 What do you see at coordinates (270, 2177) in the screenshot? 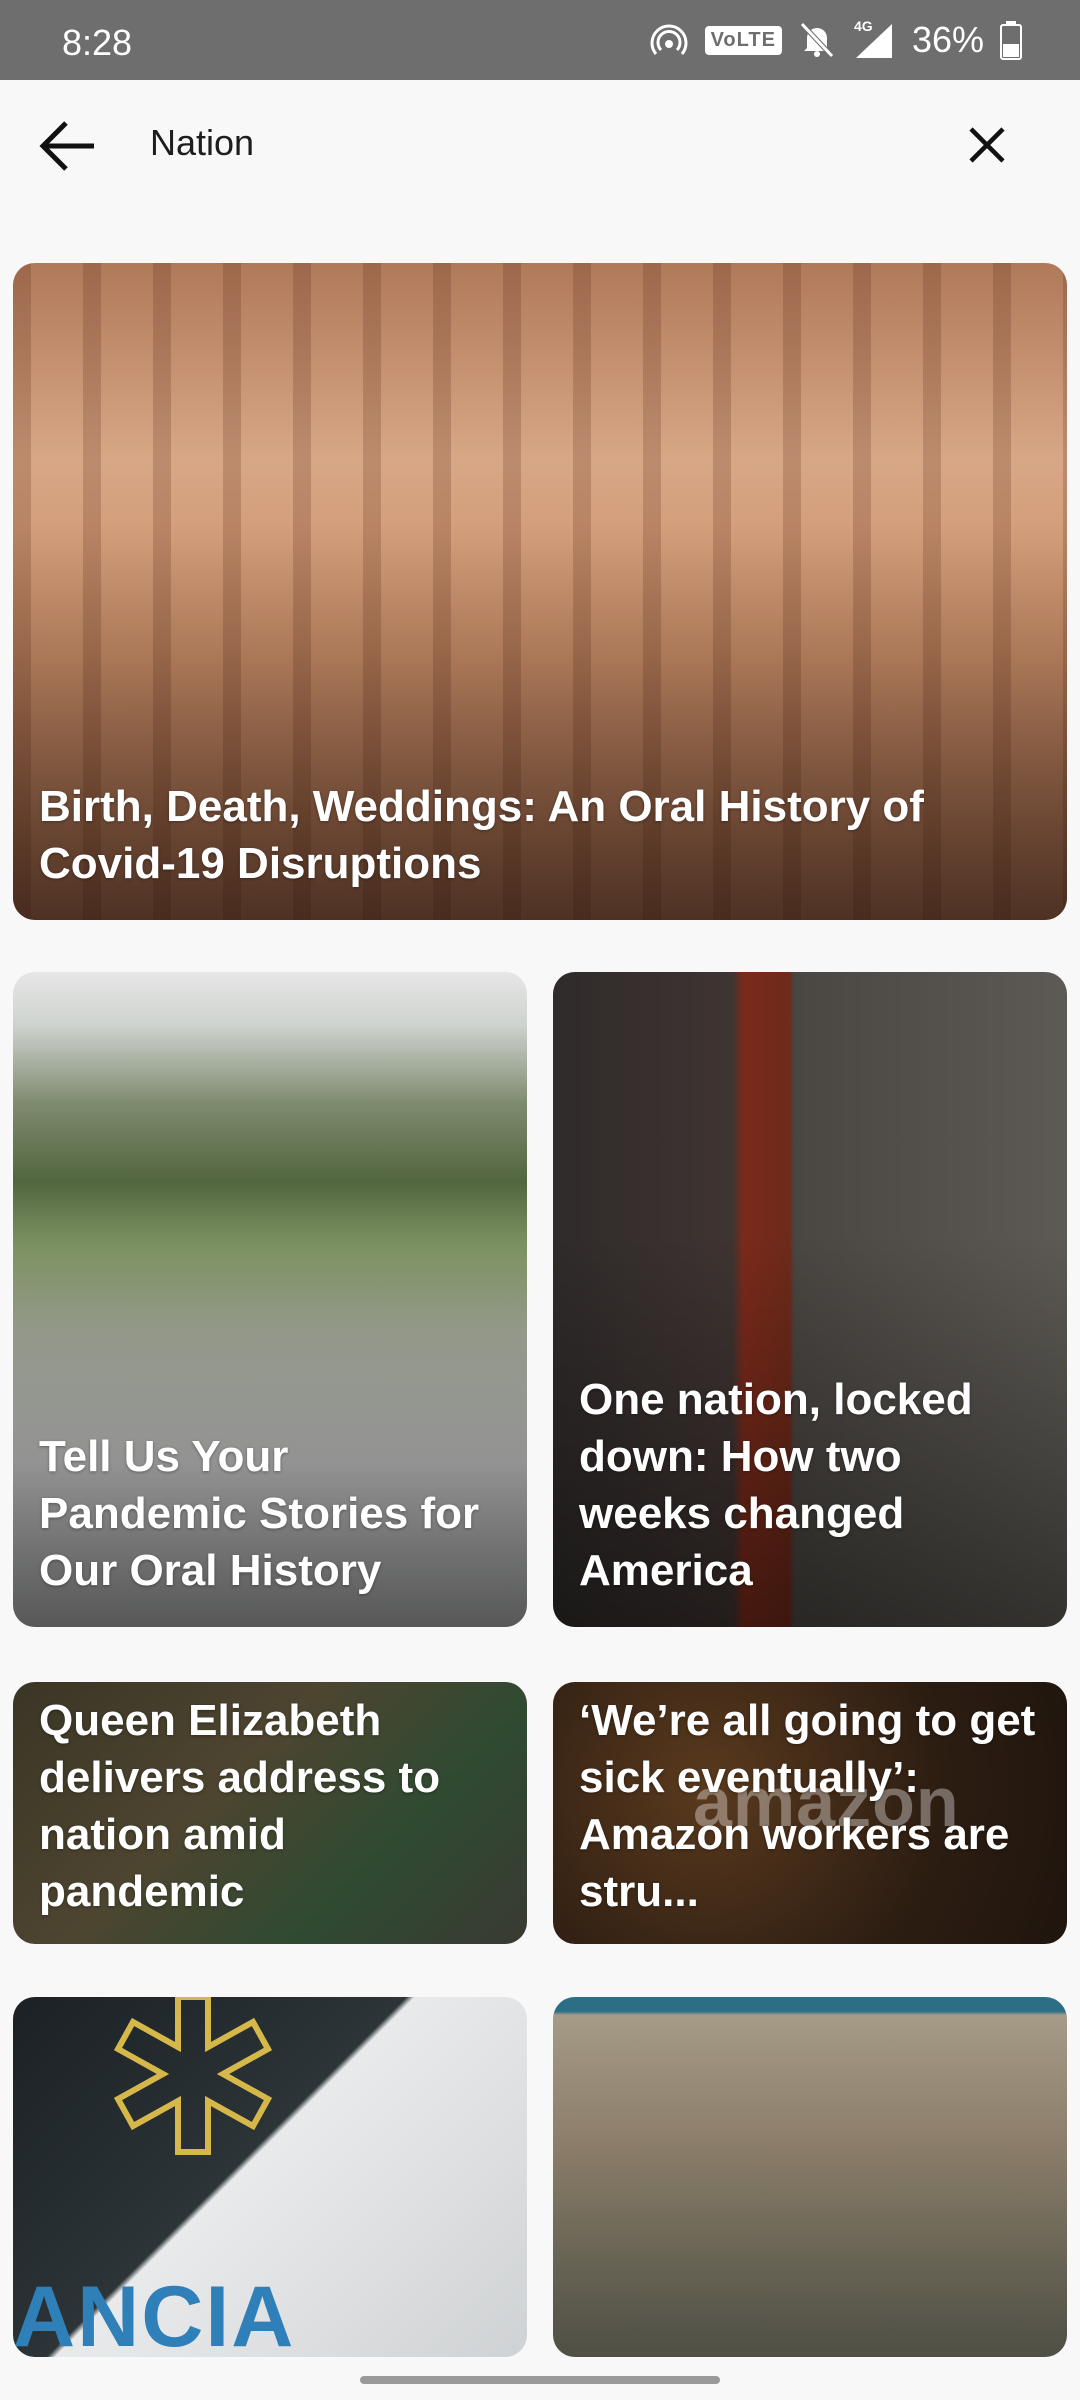
I see `article-card: ANCIA` at bounding box center [270, 2177].